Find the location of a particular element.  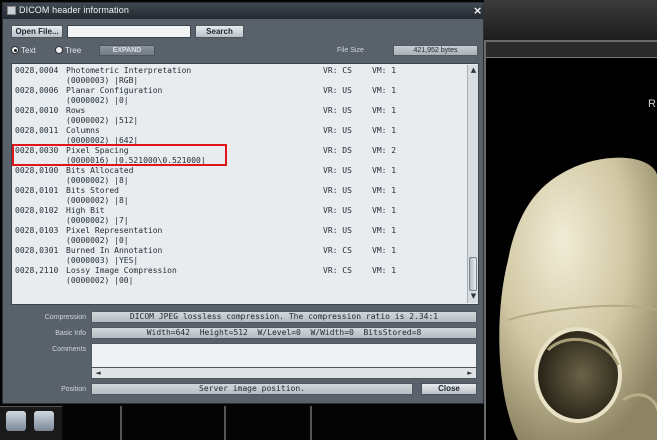

value-cell: (0000003) |YES| is located at coordinates (102, 260).